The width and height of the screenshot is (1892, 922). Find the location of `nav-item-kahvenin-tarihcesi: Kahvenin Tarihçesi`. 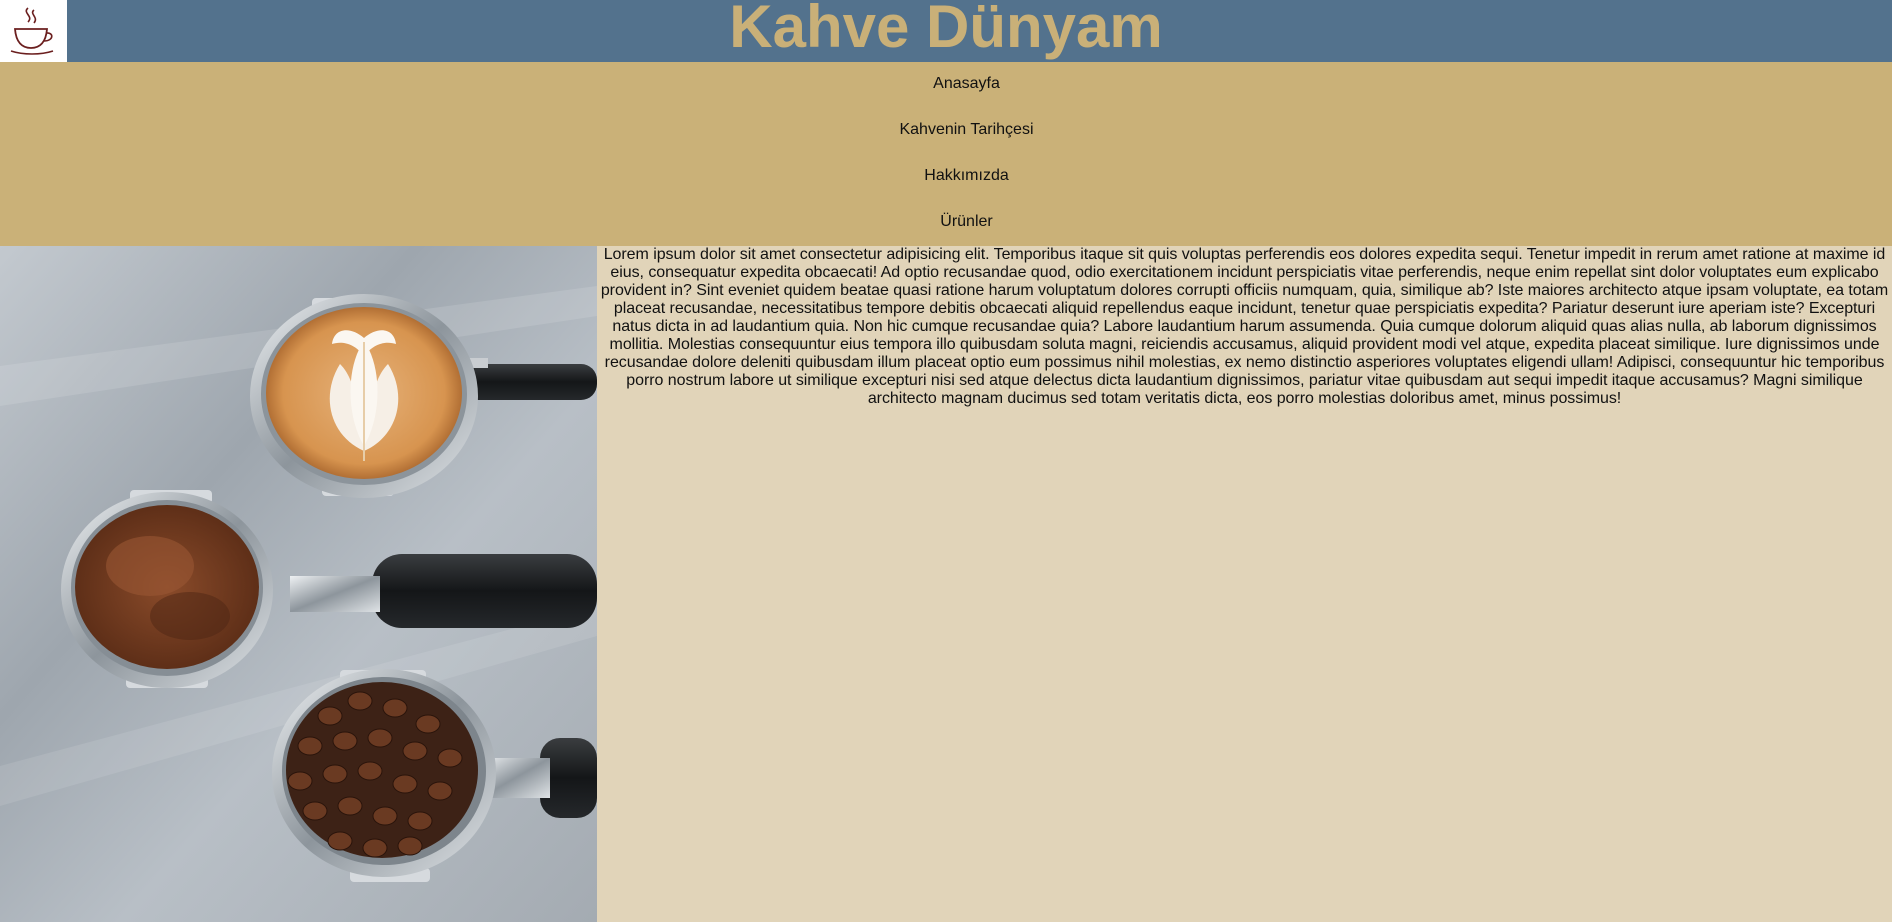

nav-item-kahvenin-tarihcesi: Kahvenin Tarihçesi is located at coordinates (946, 130).